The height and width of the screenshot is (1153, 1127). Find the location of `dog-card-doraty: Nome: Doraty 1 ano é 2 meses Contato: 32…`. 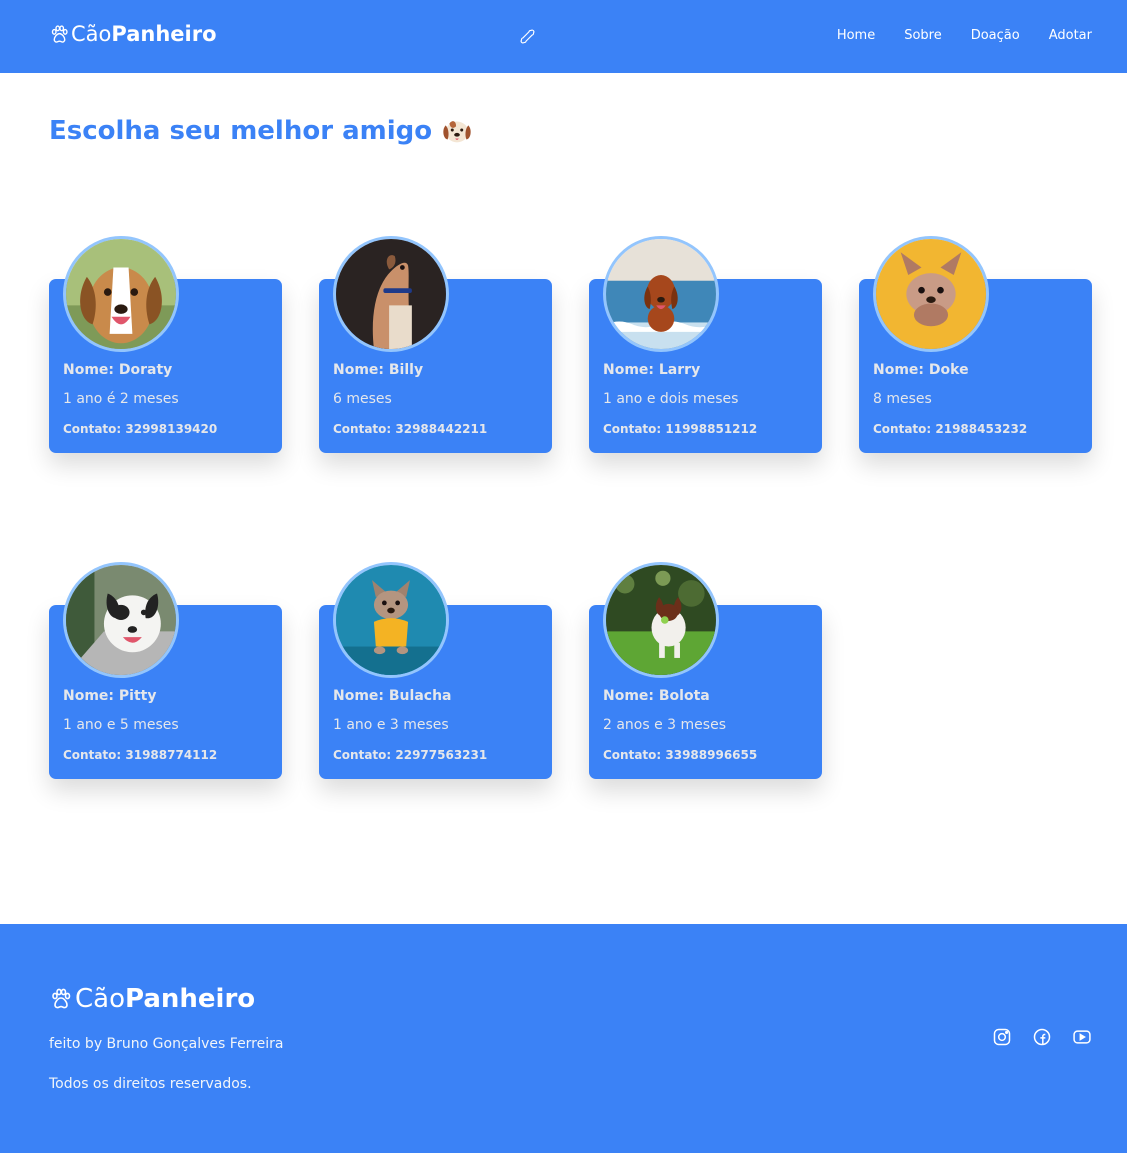

dog-card-doraty: Nome: Doraty 1 ano é 2 meses Contato: 32… is located at coordinates (165, 344).